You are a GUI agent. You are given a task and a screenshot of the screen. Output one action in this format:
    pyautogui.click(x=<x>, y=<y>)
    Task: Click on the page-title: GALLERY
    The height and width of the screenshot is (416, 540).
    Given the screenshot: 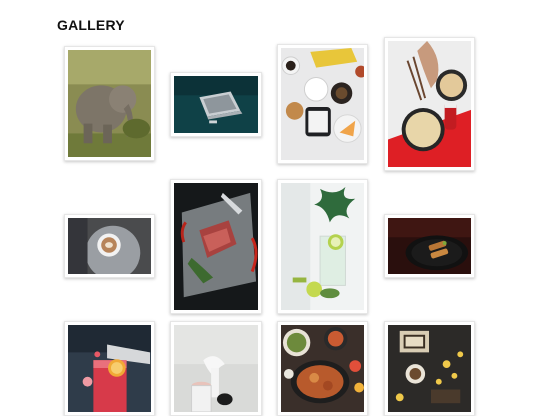 What is the action you would take?
    pyautogui.click(x=91, y=25)
    